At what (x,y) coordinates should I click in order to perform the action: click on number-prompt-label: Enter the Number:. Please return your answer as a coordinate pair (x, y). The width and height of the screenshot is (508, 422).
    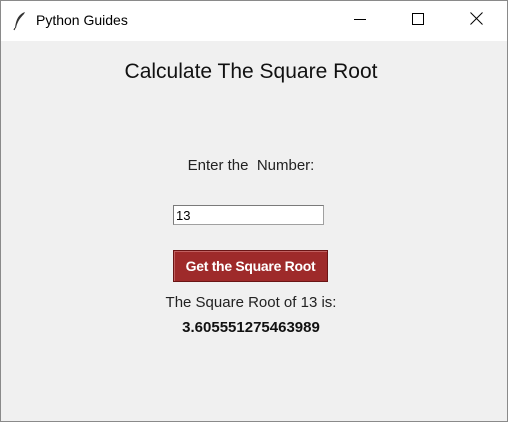
    Looking at the image, I should click on (251, 165).